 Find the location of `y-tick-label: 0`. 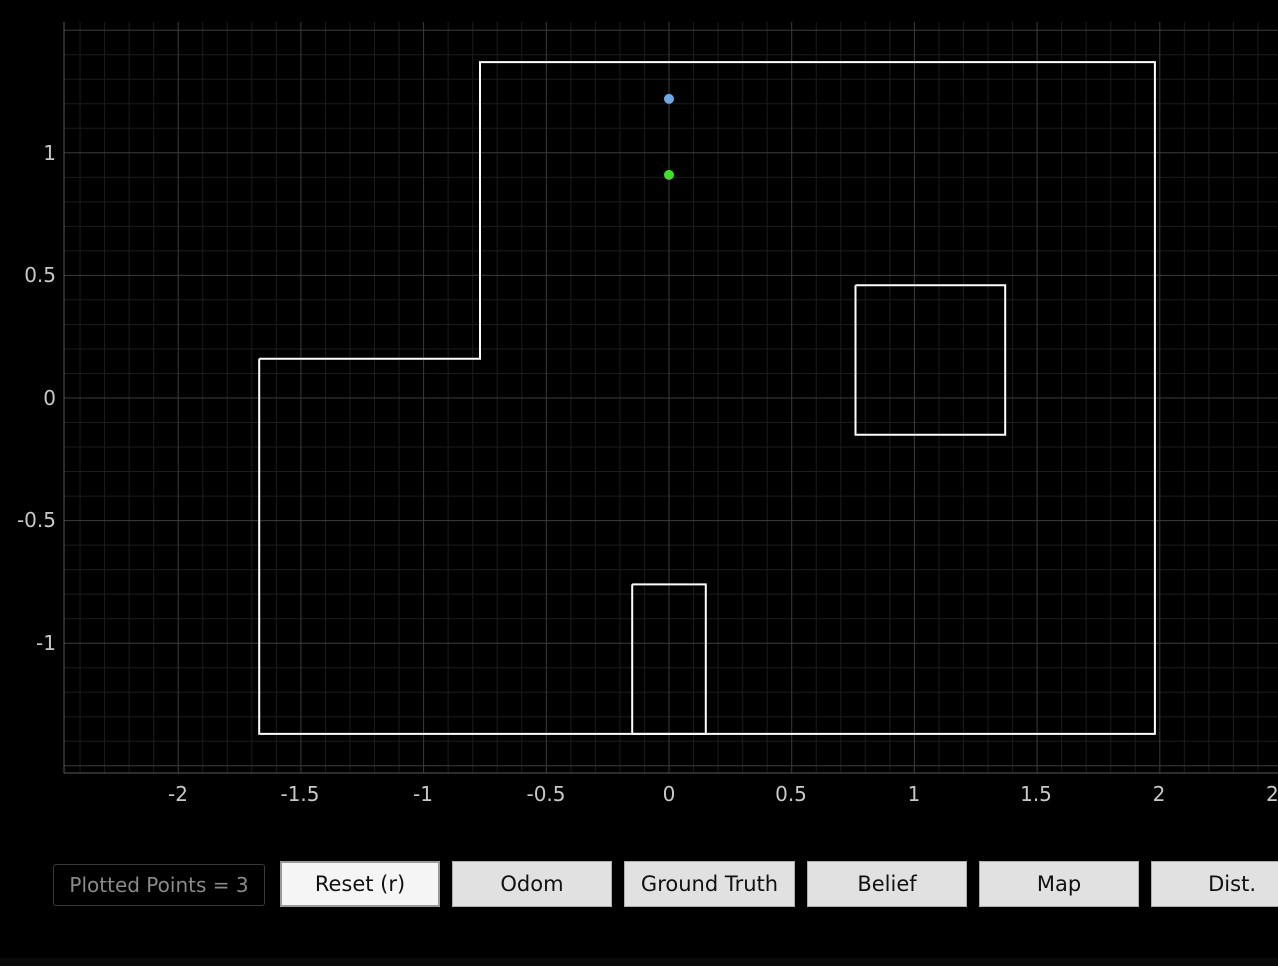

y-tick-label: 0 is located at coordinates (49, 398).